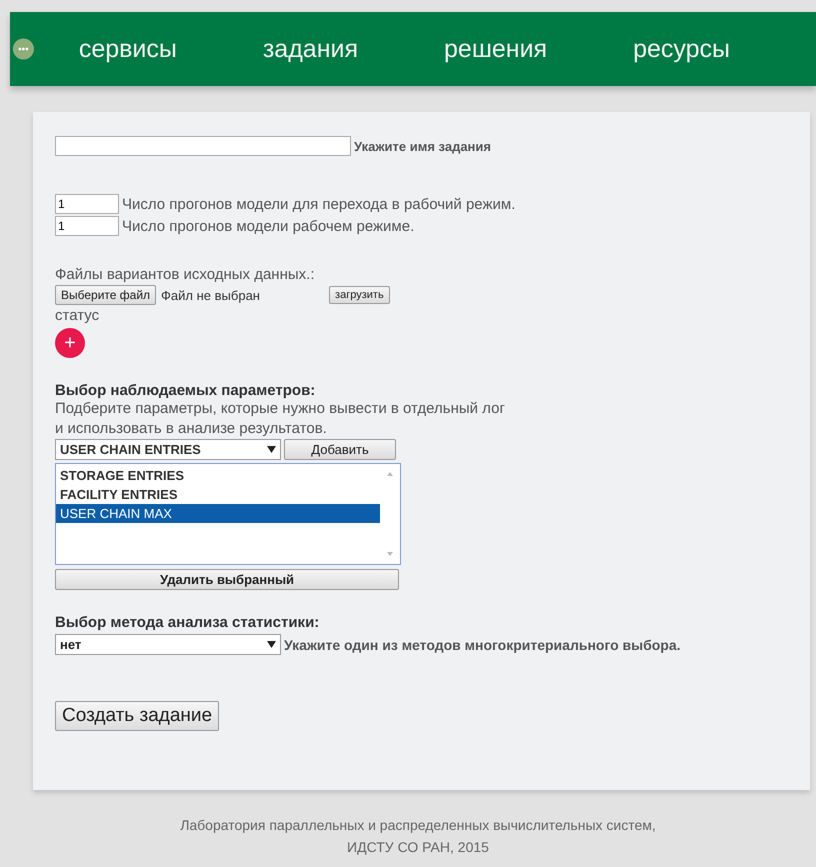  What do you see at coordinates (218, 494) in the screenshot?
I see `list-item: FACILITY ENTRIES` at bounding box center [218, 494].